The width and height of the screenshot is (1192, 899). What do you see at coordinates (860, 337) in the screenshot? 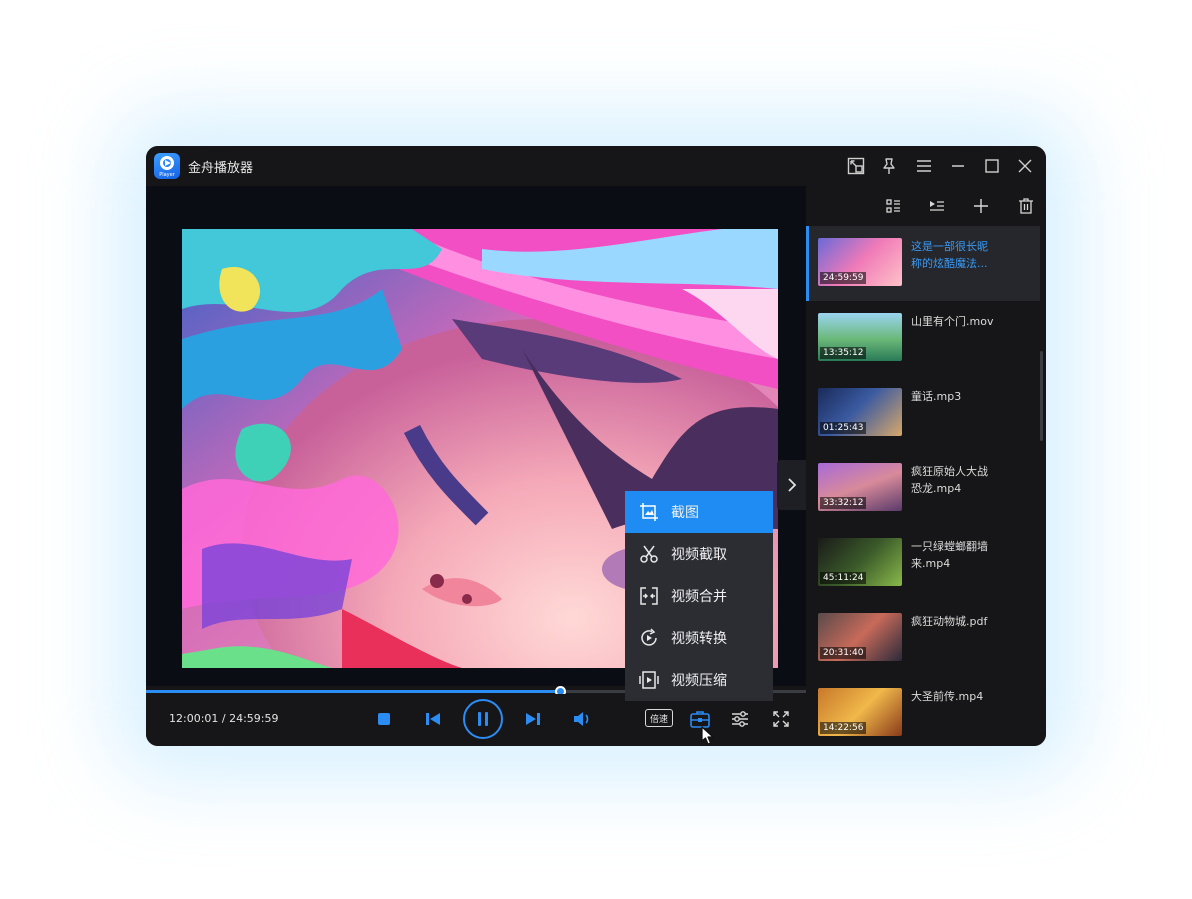
I see `video-thumbnail: 13:35:12` at bounding box center [860, 337].